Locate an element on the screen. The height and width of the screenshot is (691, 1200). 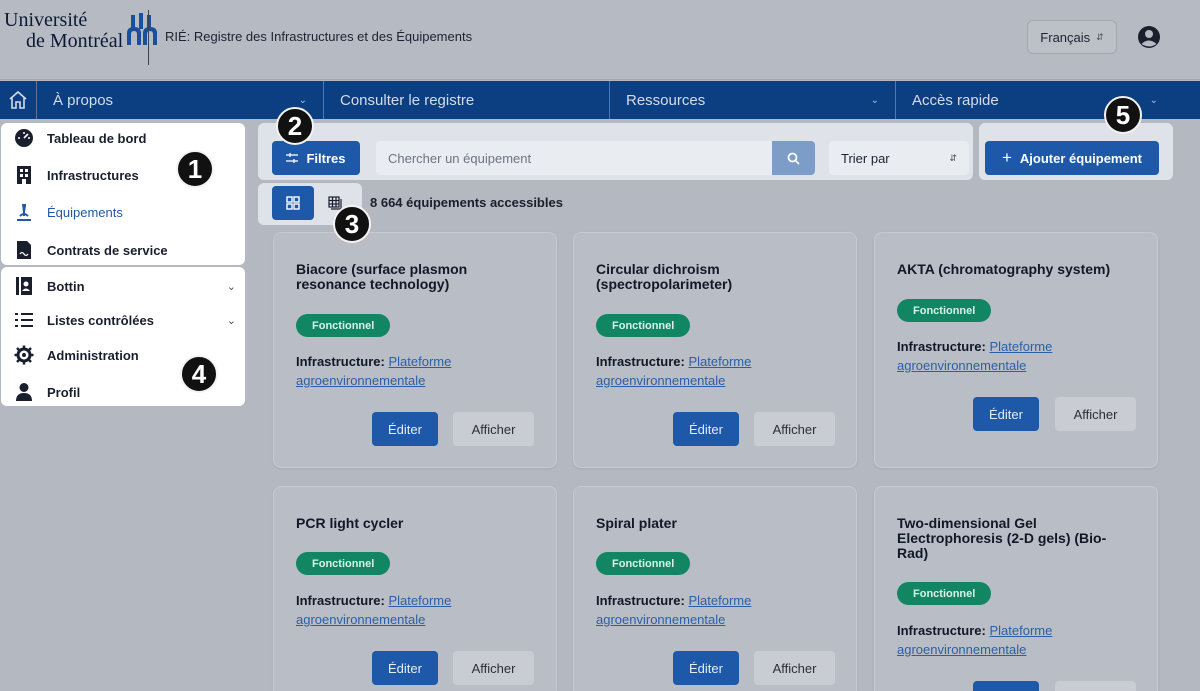
callout-badge-5: 5 is located at coordinates (1123, 115).